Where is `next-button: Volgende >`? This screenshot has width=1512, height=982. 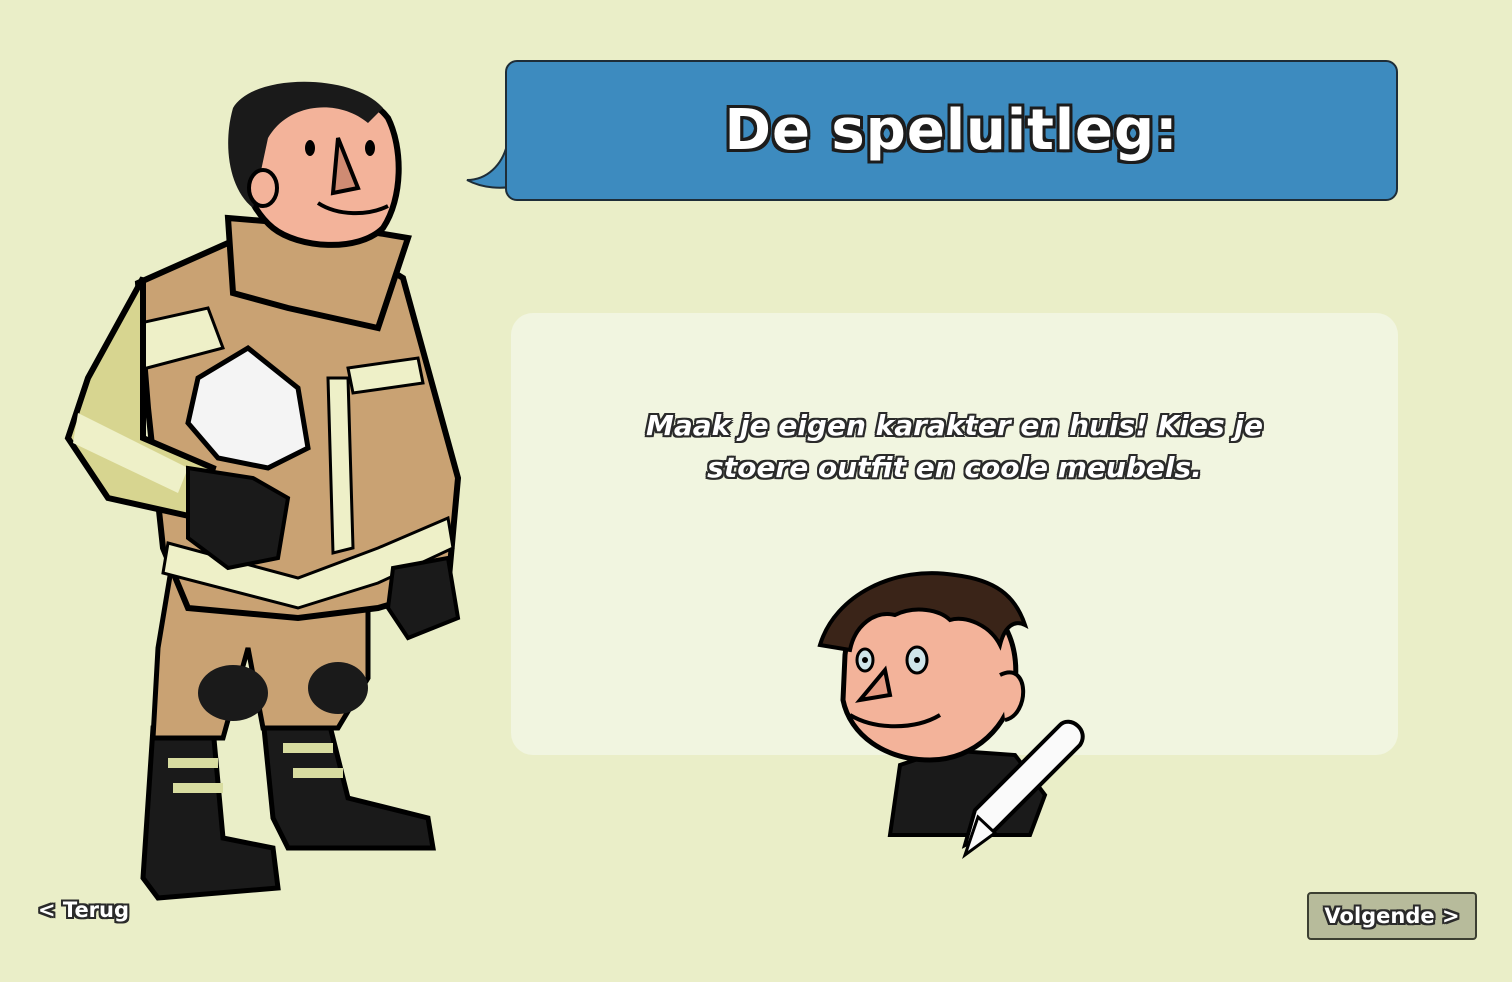 next-button: Volgende > is located at coordinates (1392, 916).